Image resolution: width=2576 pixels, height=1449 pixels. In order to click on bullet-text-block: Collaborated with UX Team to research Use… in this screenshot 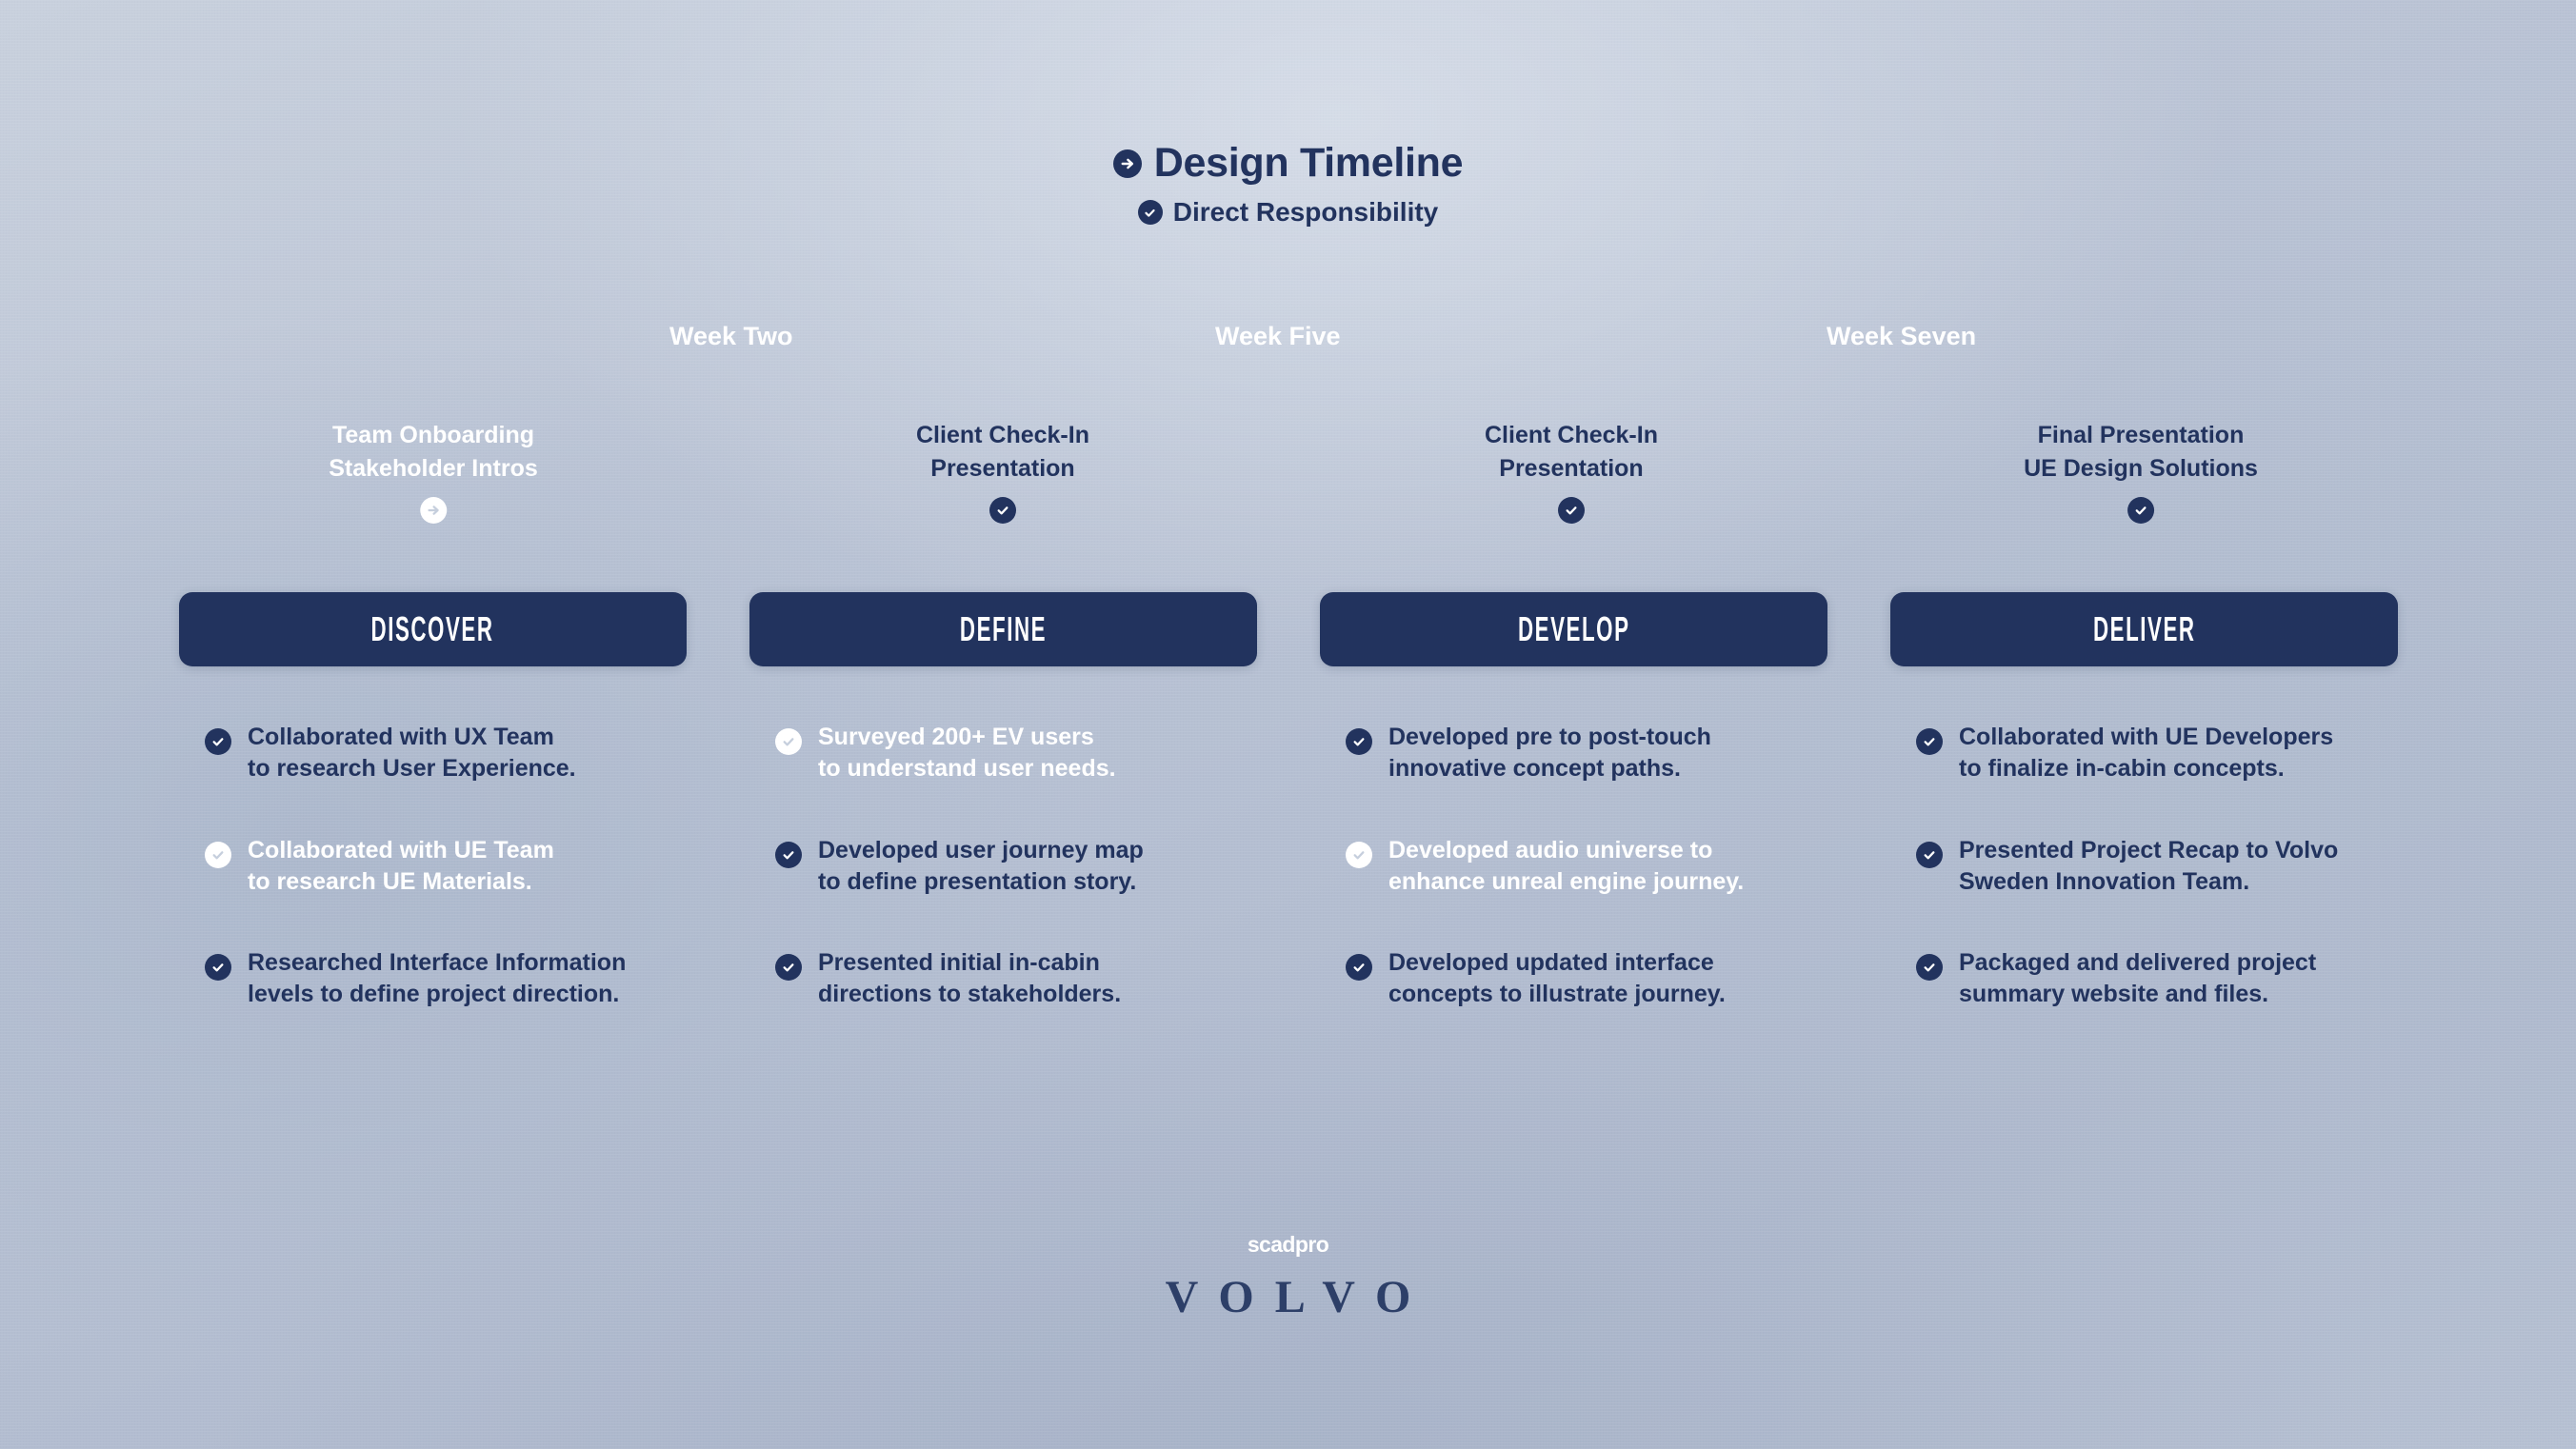, I will do `click(412, 753)`.